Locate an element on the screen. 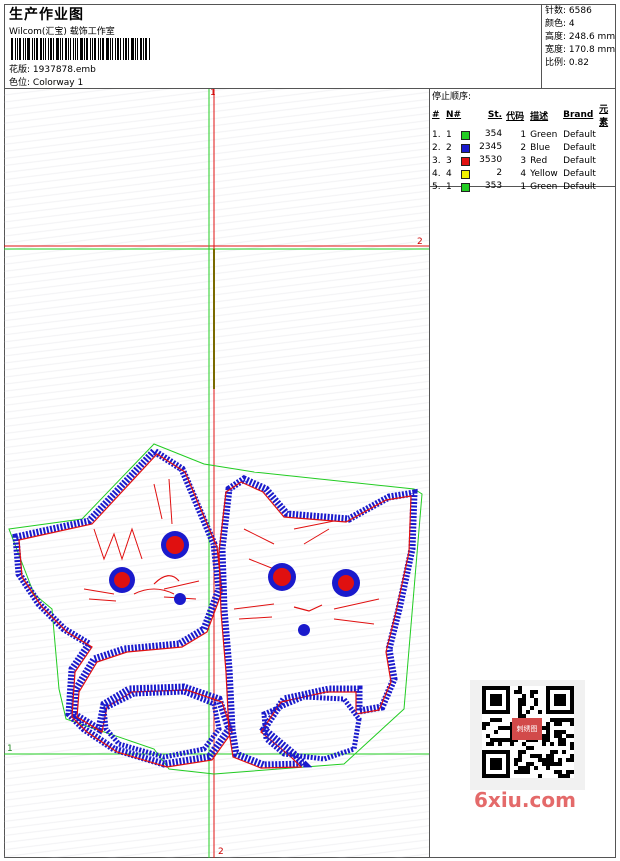 The image size is (620, 861). table-row: 4. 4 2 4 Yellow Default is located at coordinates (524, 173).